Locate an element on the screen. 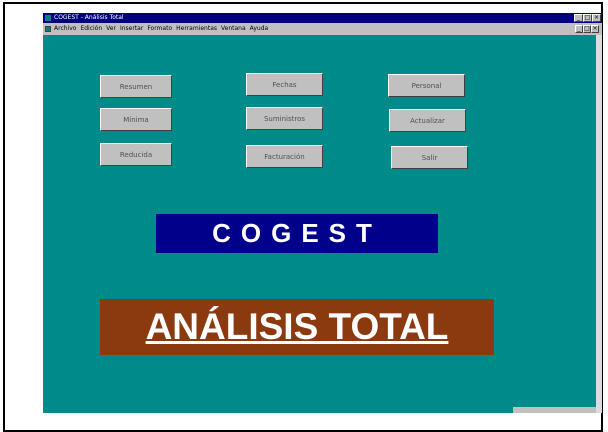 This screenshot has height=432, width=608. doc-close-button: × is located at coordinates (595, 29).